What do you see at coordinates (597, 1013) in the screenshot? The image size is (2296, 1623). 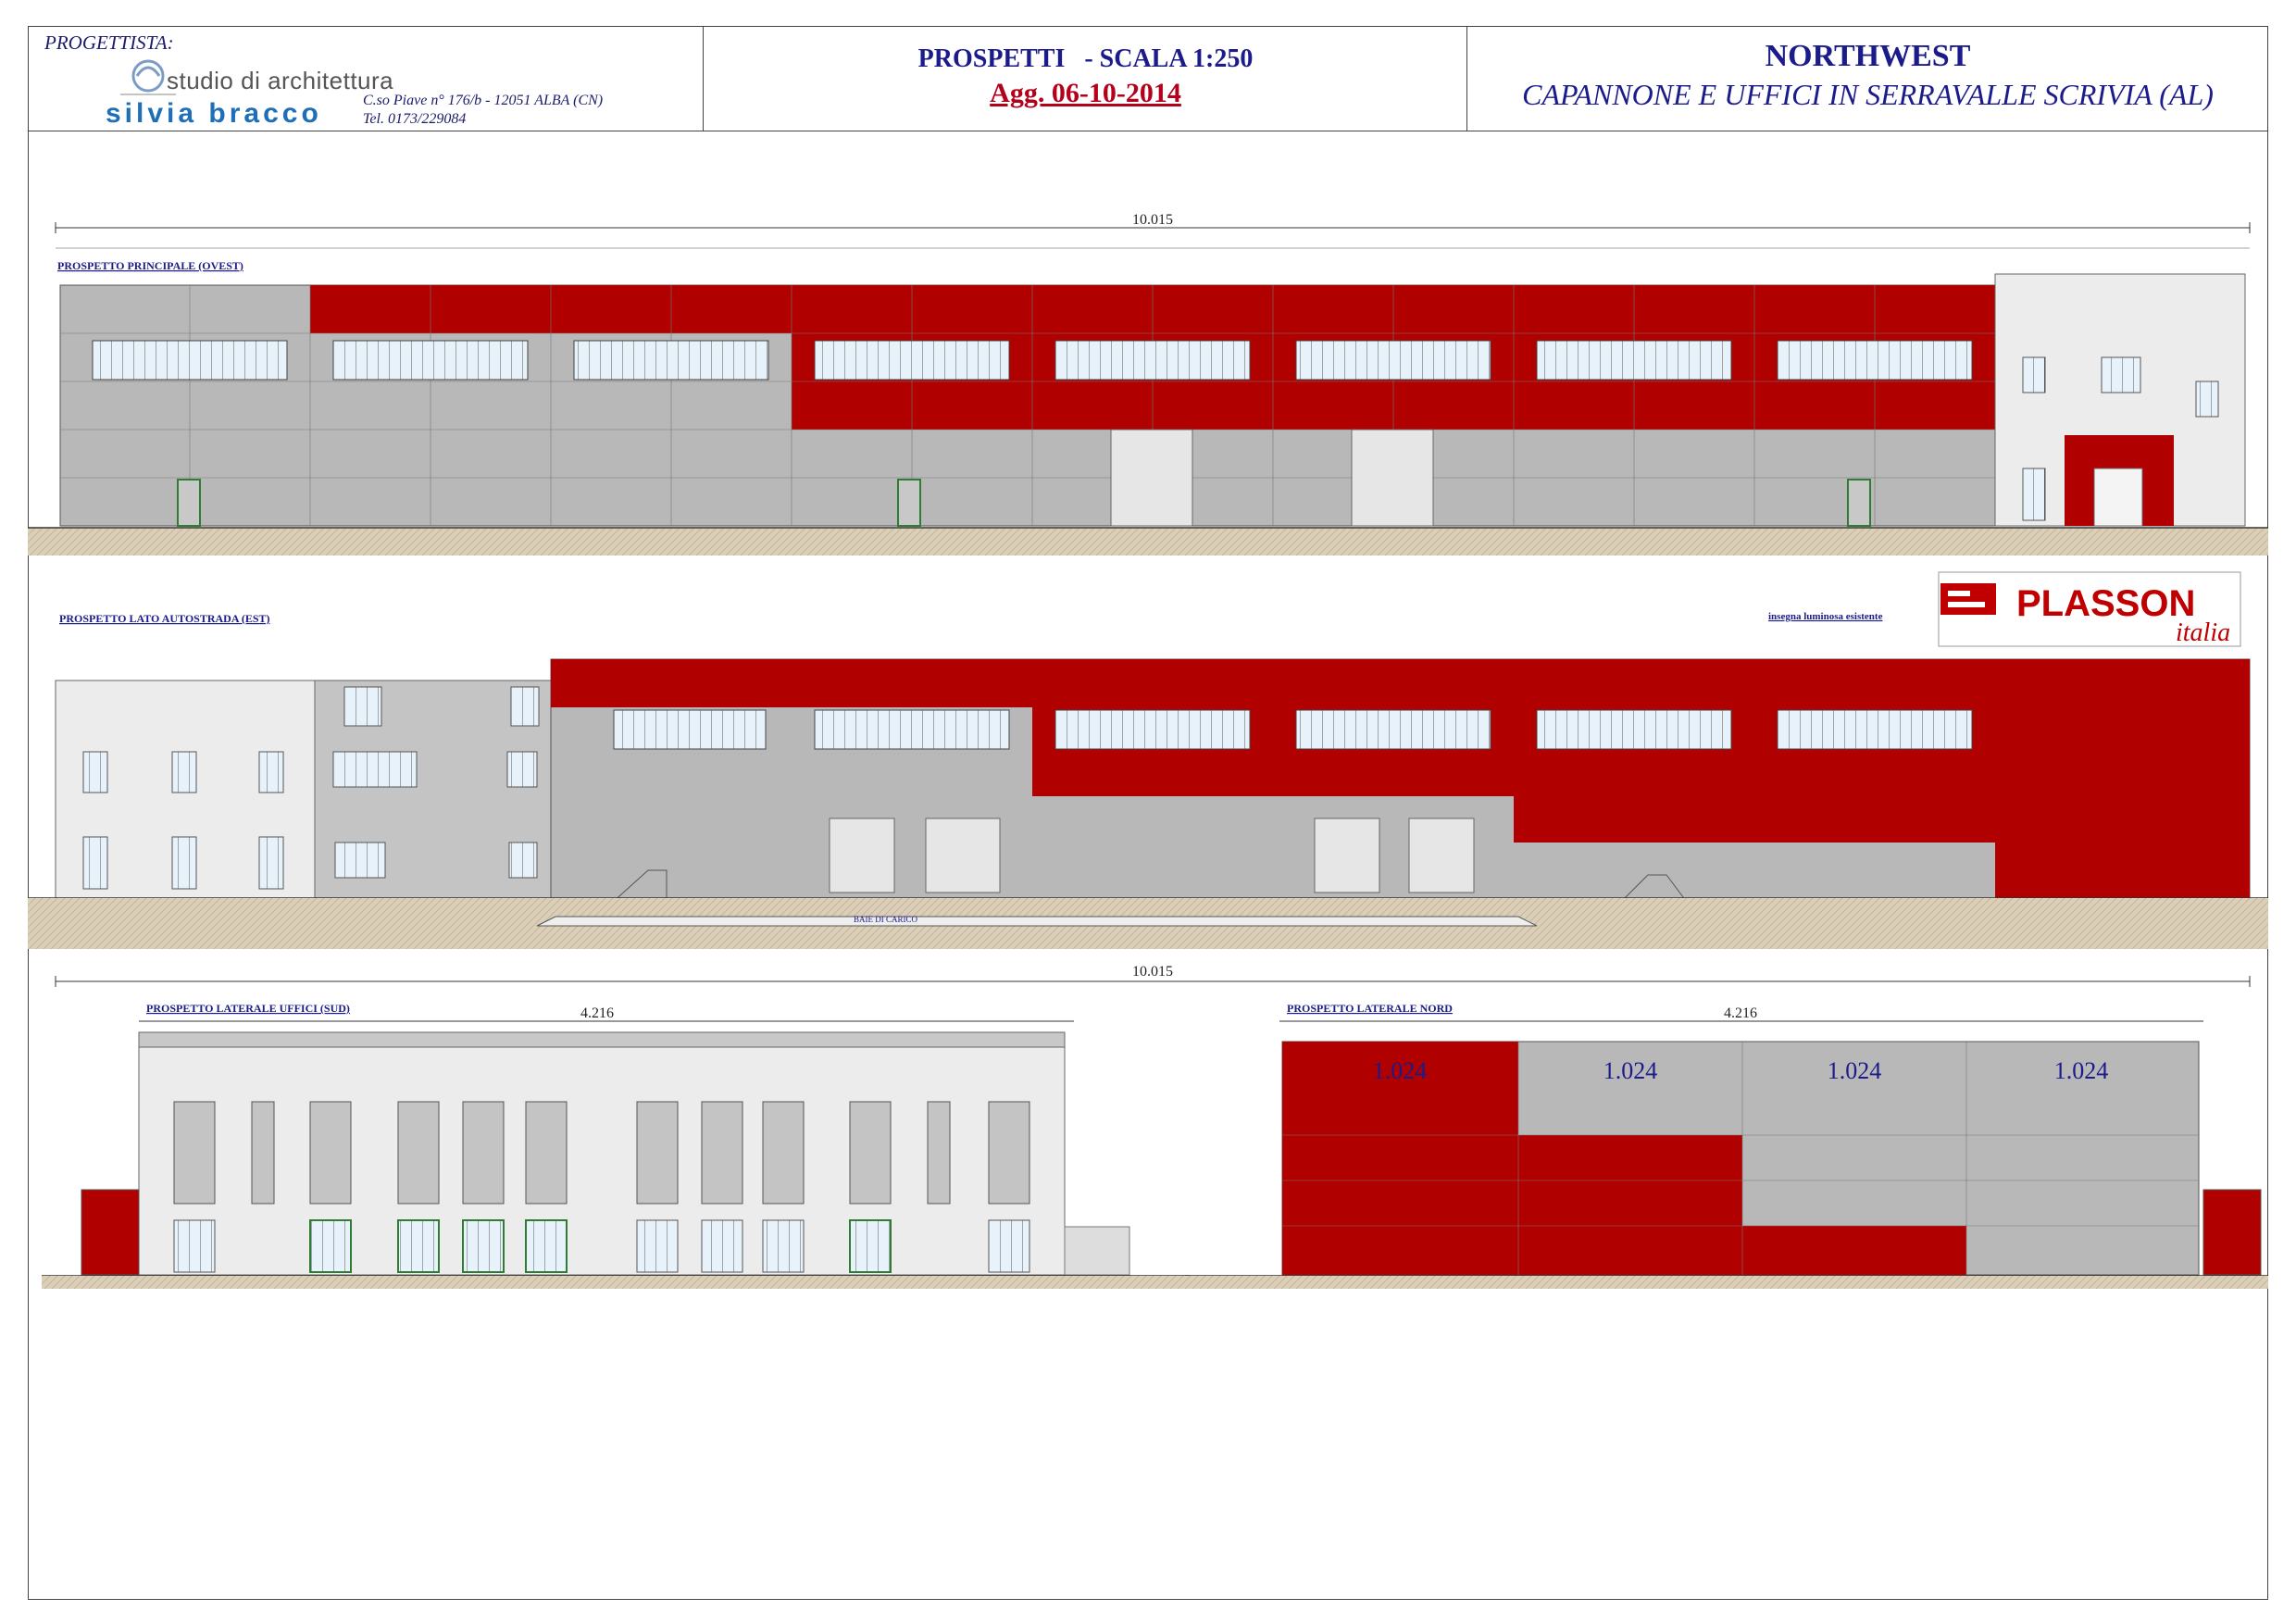 I see `south-overall-dim: 4.216` at bounding box center [597, 1013].